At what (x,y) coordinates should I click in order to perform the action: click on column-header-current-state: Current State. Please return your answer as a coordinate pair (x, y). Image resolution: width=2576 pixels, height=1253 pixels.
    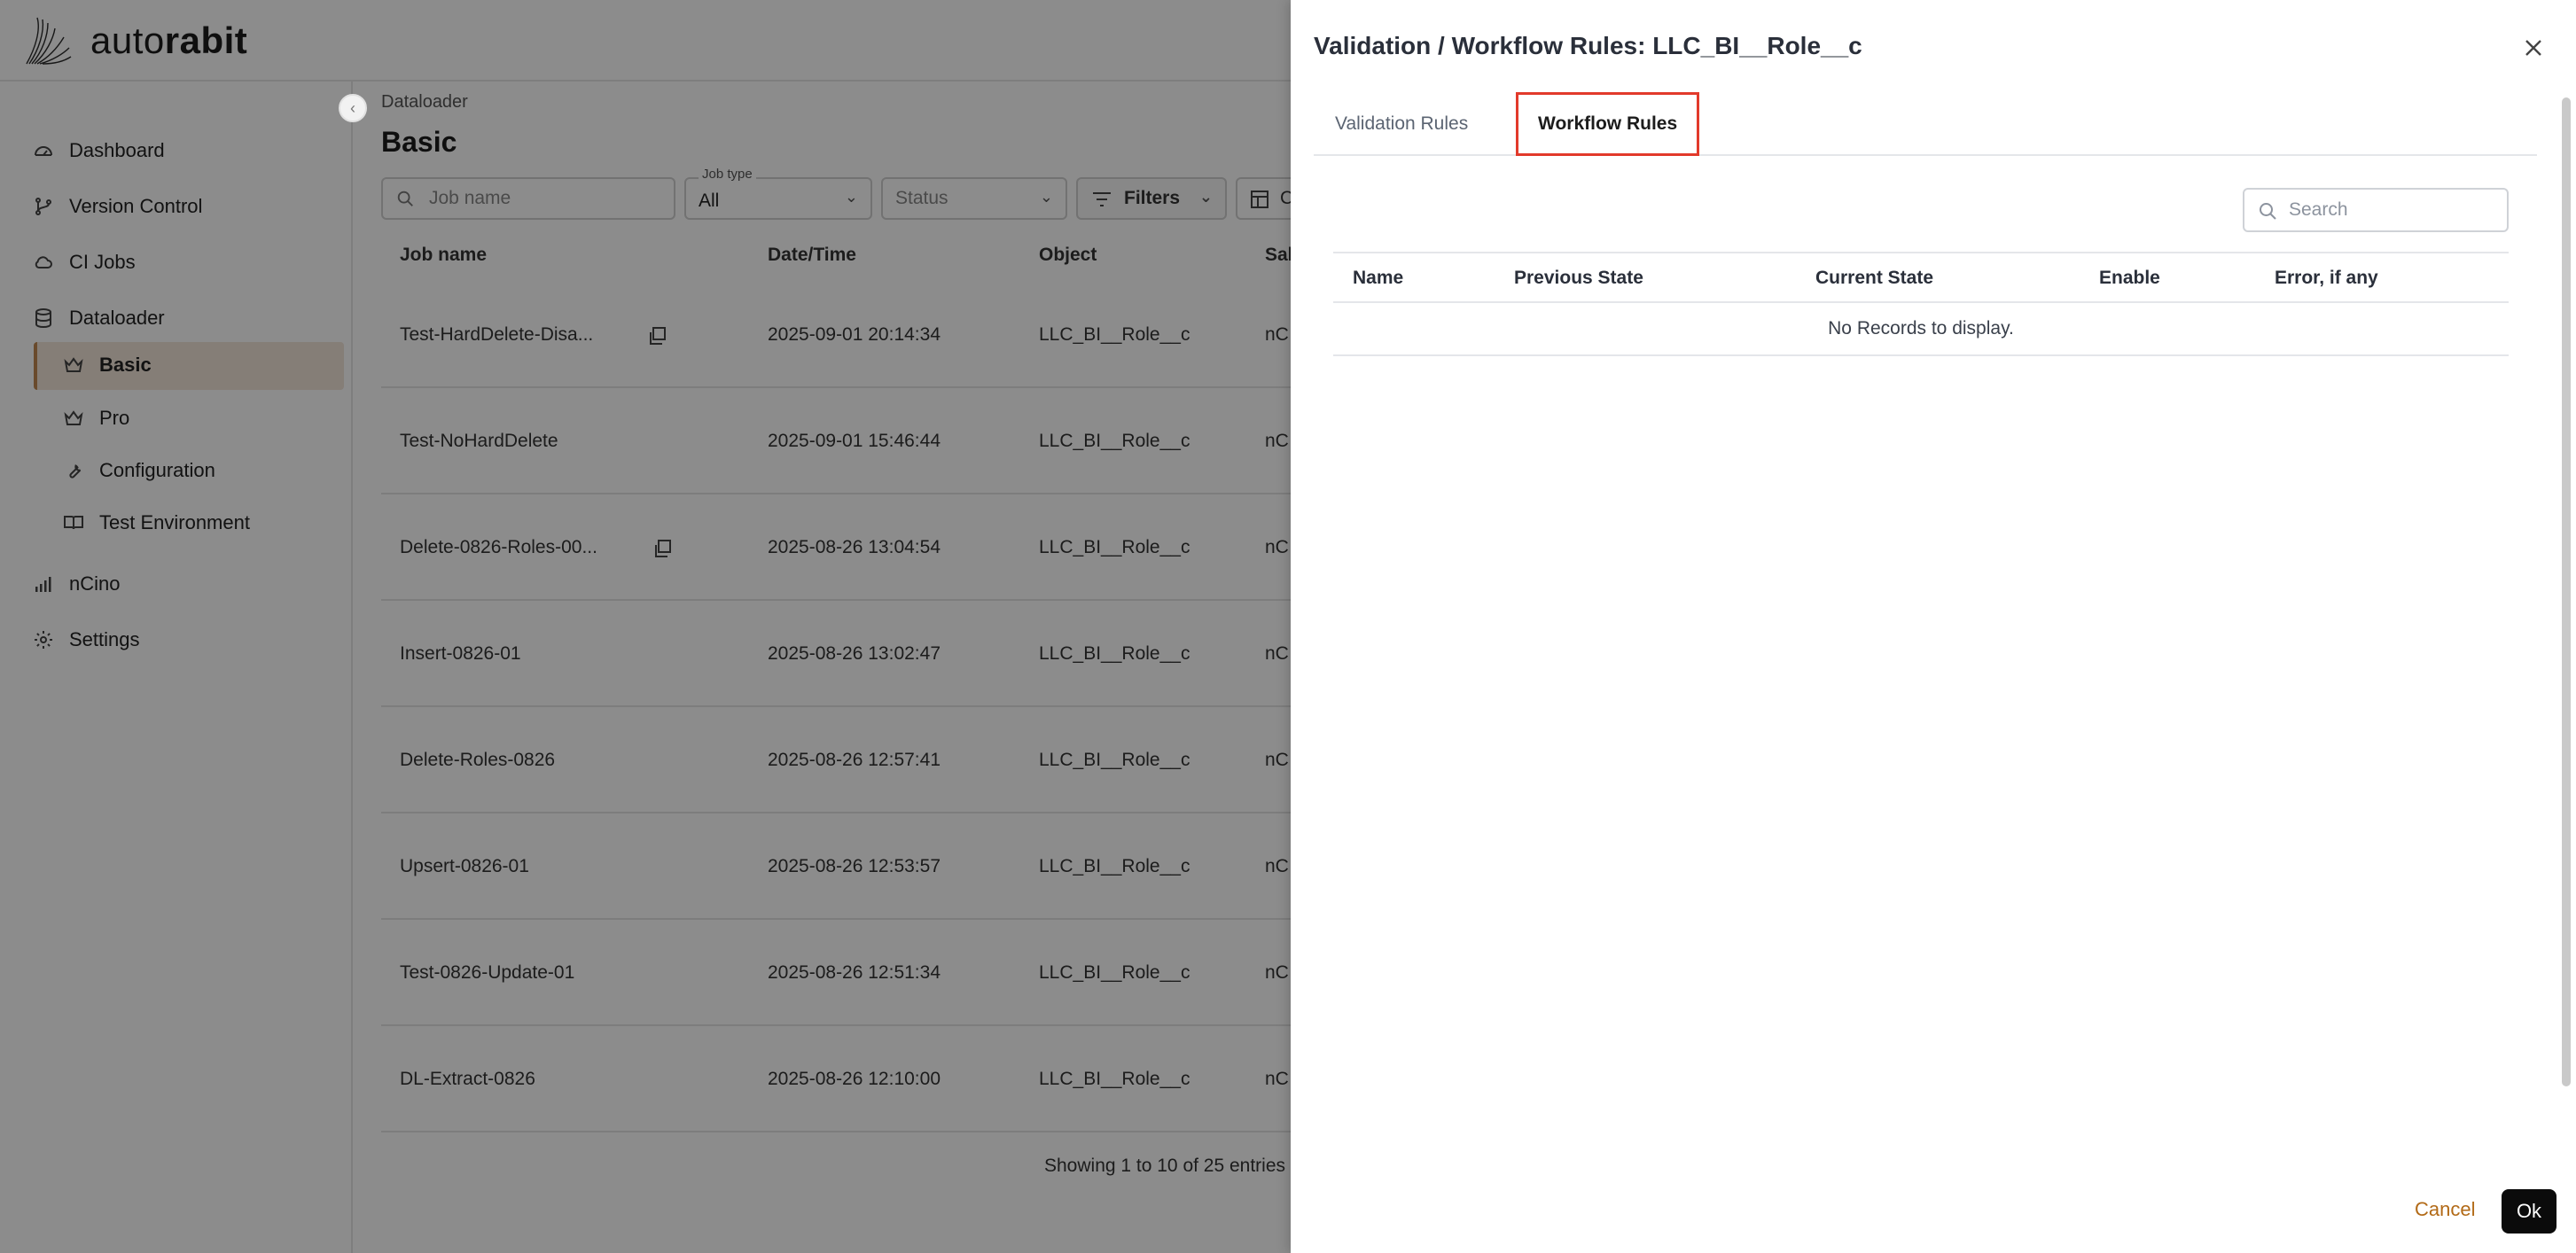
    Looking at the image, I should click on (1874, 278).